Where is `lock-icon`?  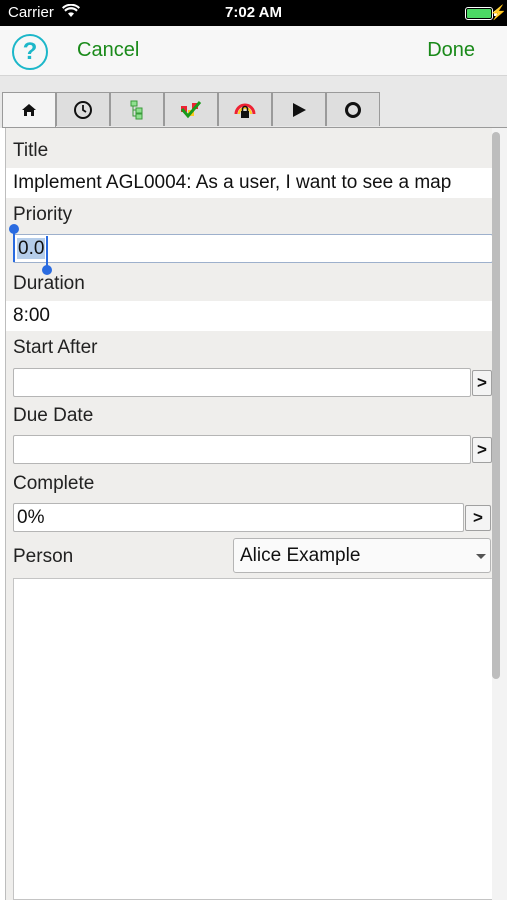
lock-icon is located at coordinates (245, 110).